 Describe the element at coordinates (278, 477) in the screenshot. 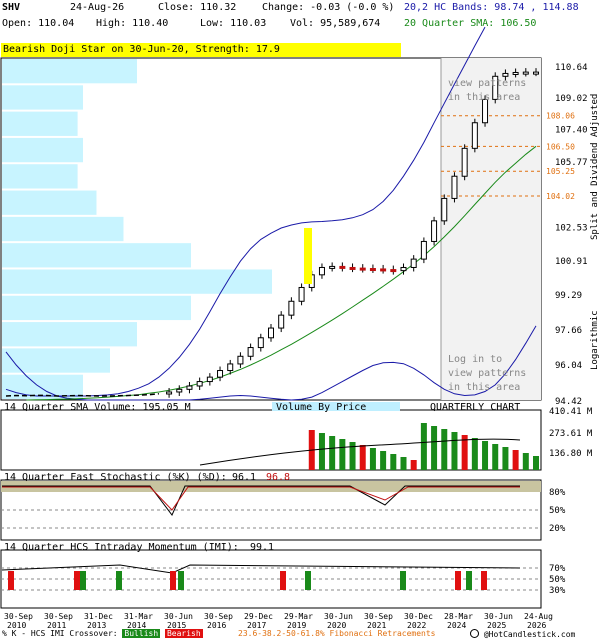

I see `stochastic-d-value: 96.8` at that location.